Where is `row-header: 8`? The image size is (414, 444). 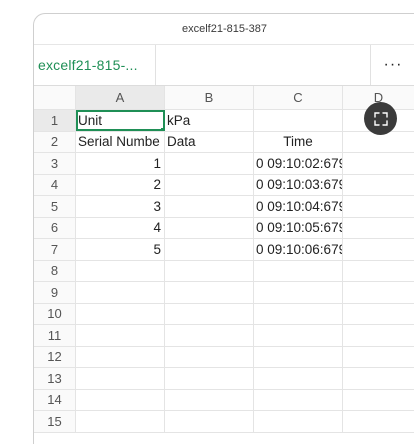
row-header: 8 is located at coordinates (55, 270).